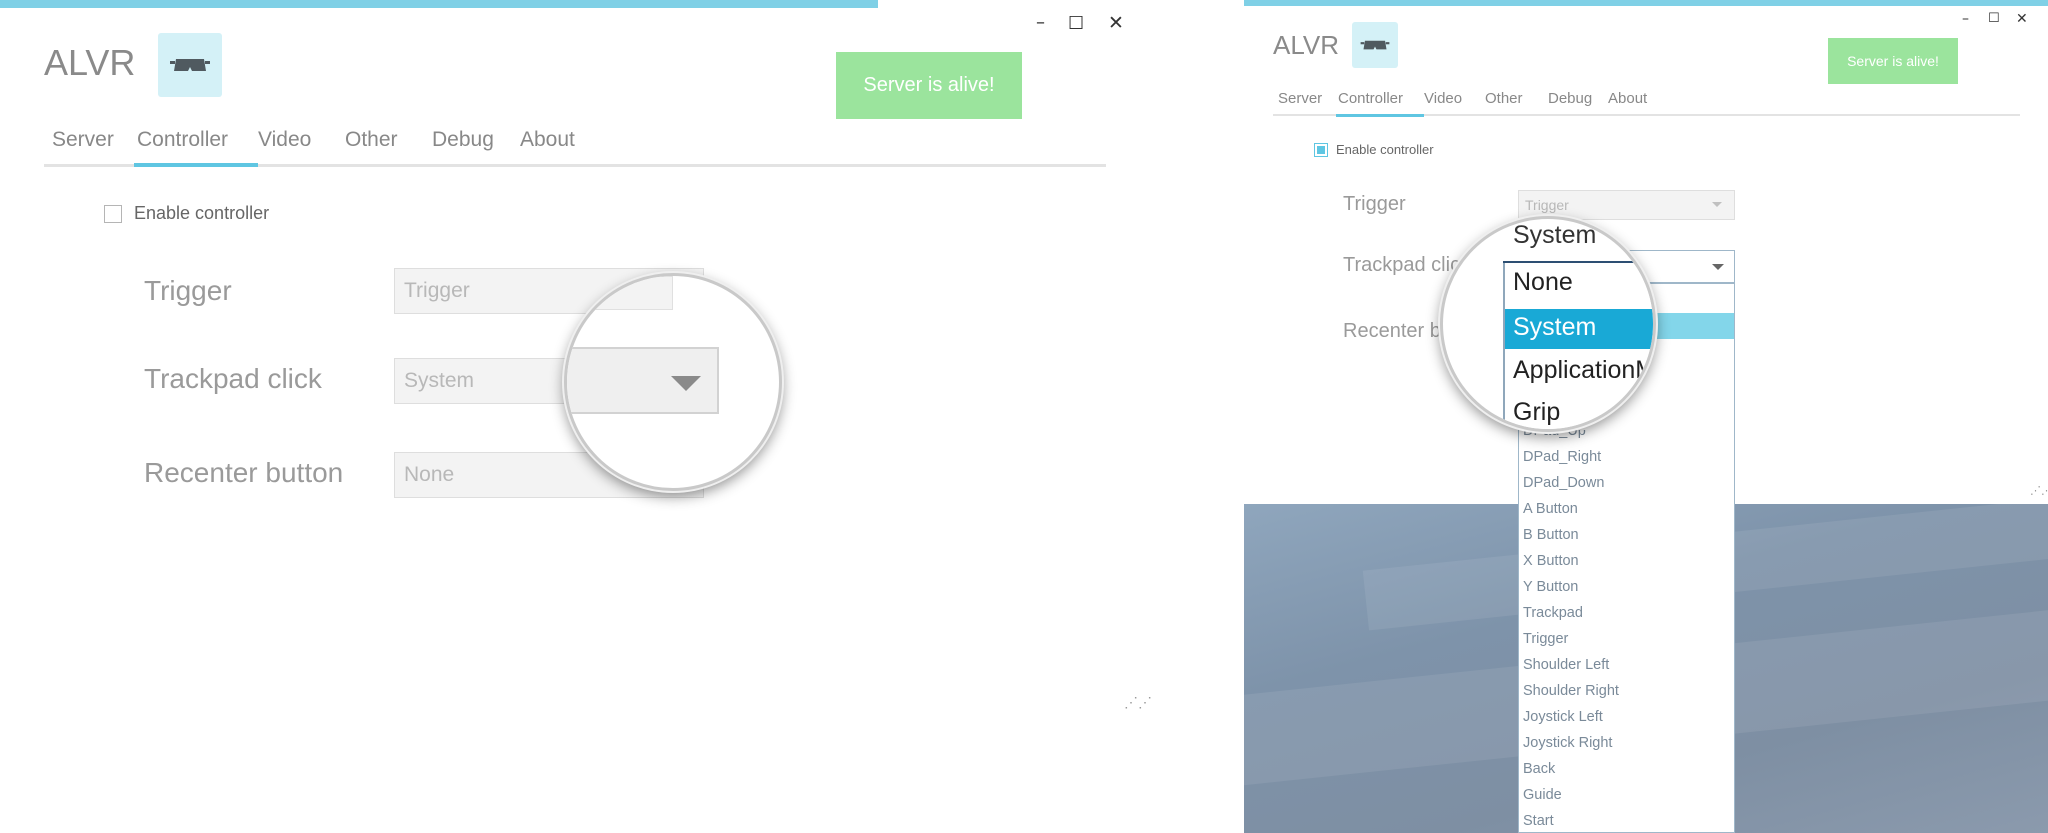  Describe the element at coordinates (1626, 665) in the screenshot. I see `dropdown-option: Shoulder Left` at that location.